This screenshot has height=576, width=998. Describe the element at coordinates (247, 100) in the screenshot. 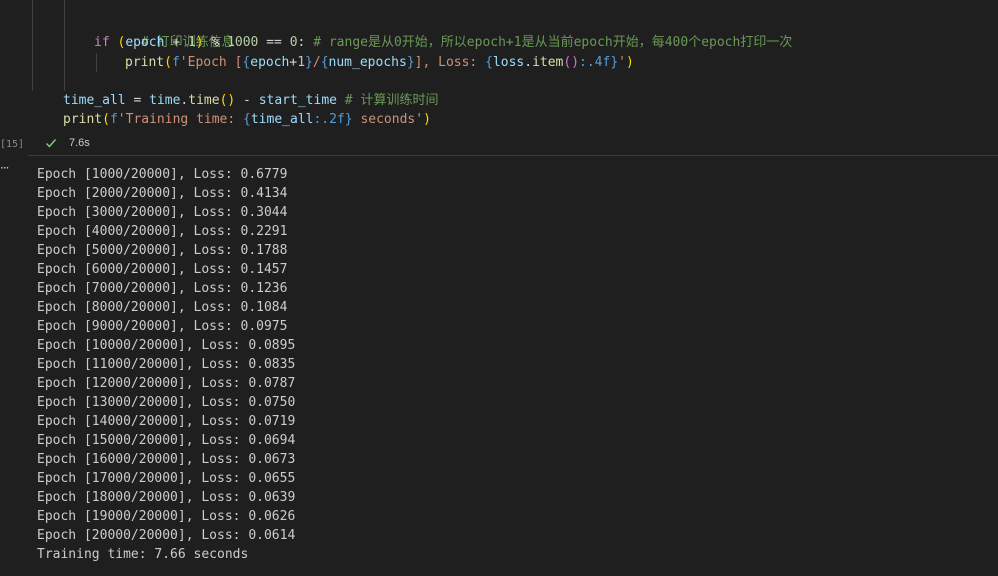

I see `operator: -` at that location.